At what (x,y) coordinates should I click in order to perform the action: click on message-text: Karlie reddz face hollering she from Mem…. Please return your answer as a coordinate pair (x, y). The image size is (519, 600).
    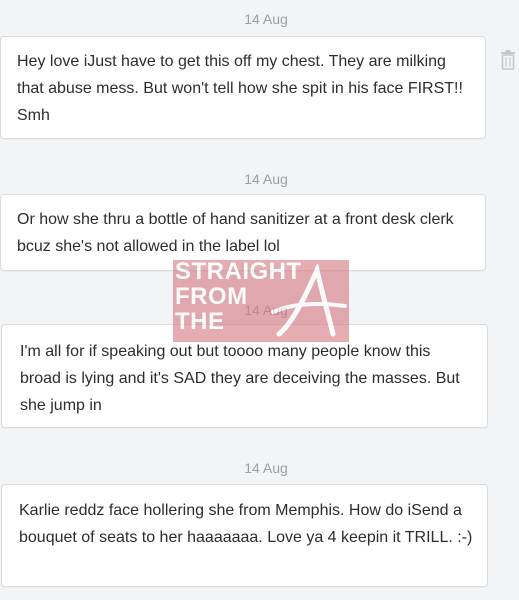
    Looking at the image, I should click on (246, 524).